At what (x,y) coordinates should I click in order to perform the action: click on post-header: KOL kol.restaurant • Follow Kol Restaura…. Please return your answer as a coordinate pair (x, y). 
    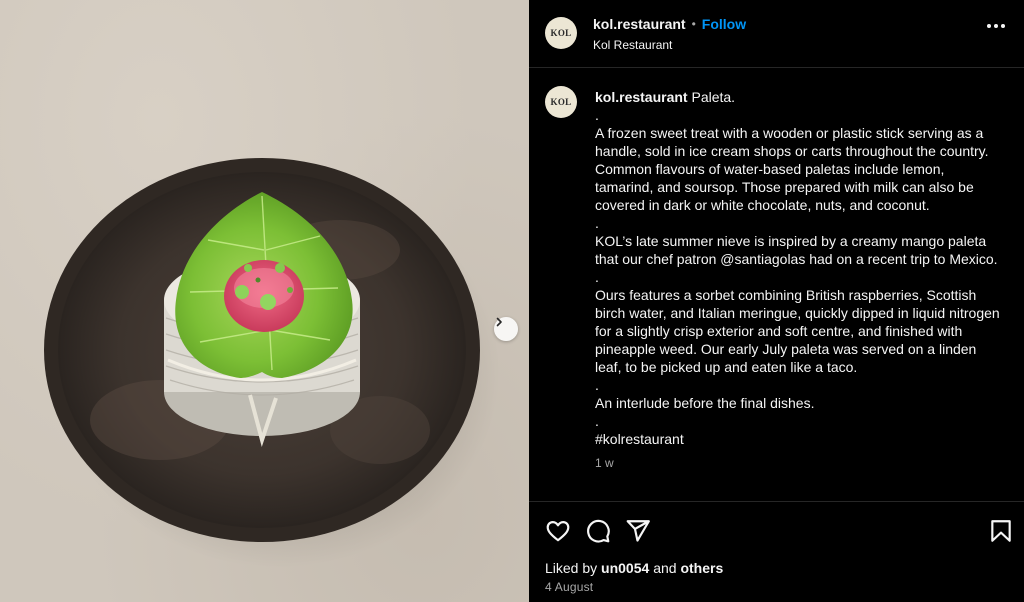
    Looking at the image, I should click on (776, 34).